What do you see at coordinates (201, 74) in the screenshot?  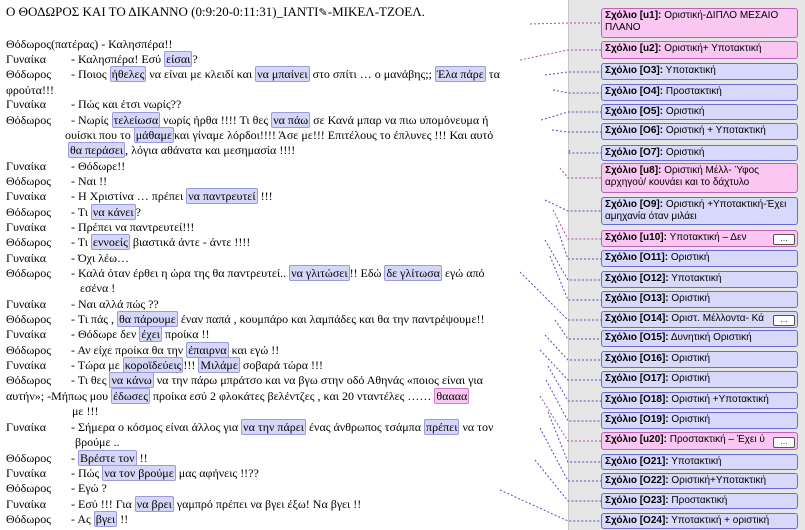 I see `line-text: να είναι με κλειδί και` at bounding box center [201, 74].